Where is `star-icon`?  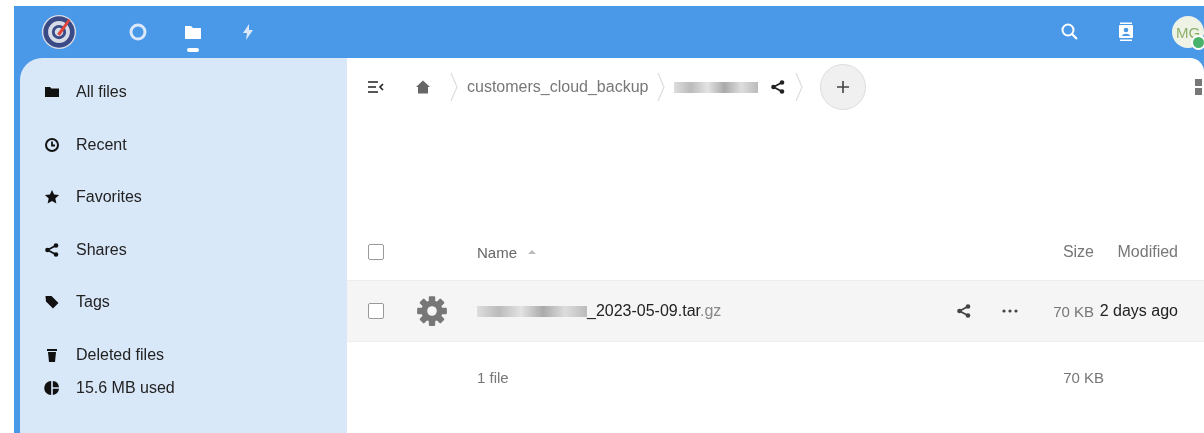
star-icon is located at coordinates (52, 197).